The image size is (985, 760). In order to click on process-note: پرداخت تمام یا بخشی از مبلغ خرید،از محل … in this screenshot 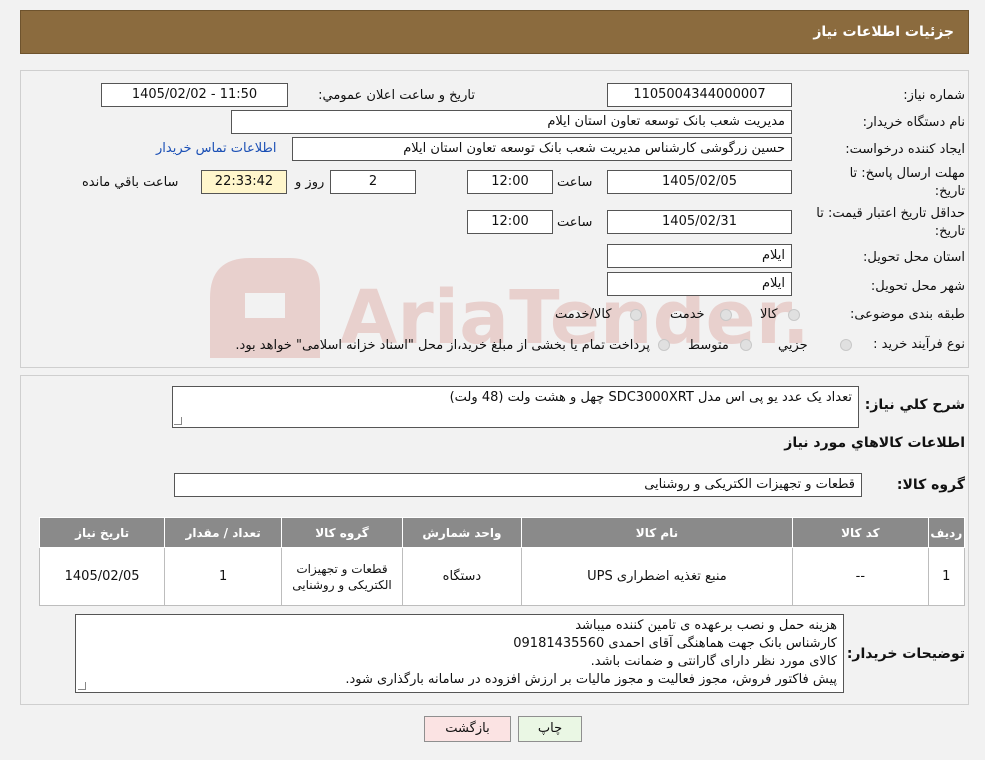, I will do `click(442, 345)`.